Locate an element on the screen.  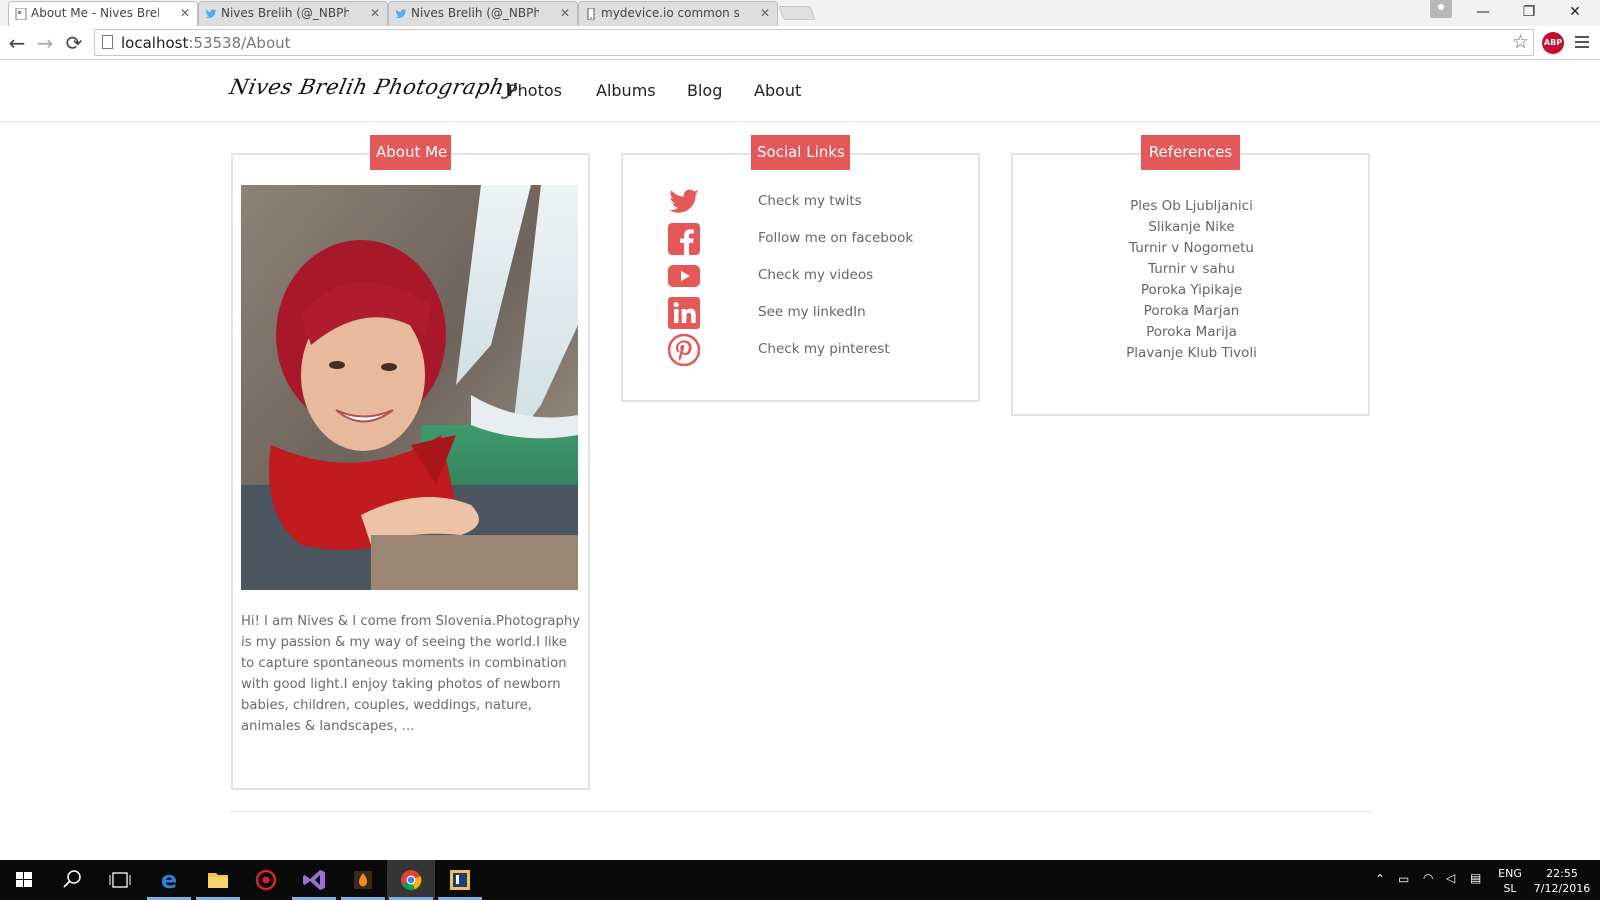
language-indicator: ENG SL is located at coordinates (1510, 881).